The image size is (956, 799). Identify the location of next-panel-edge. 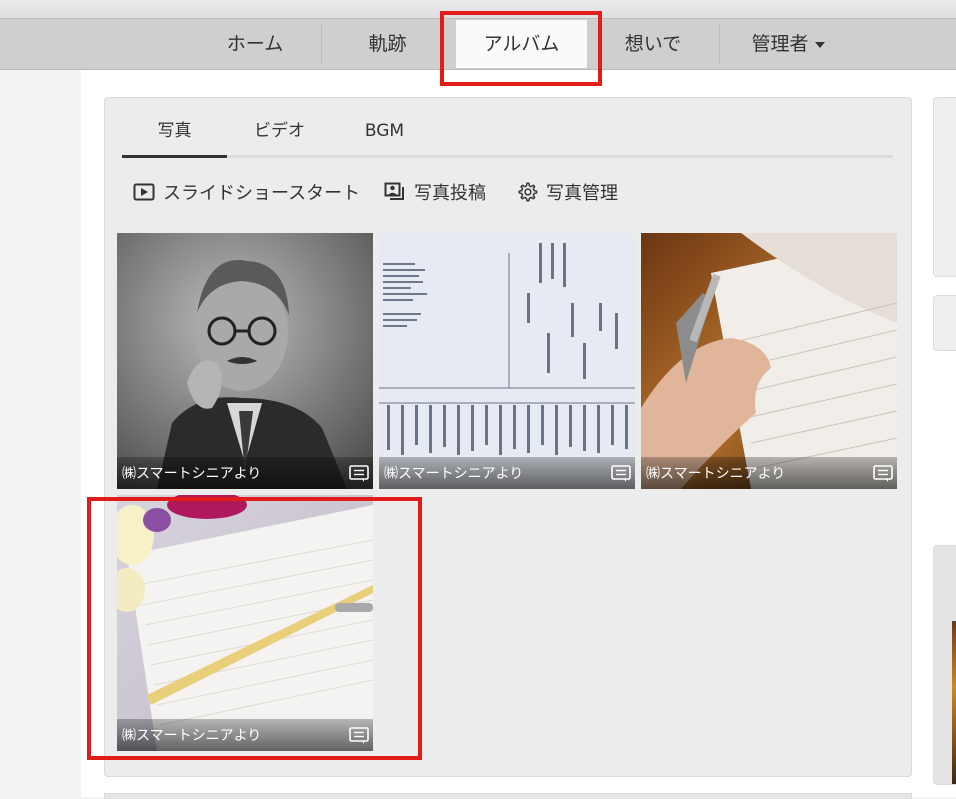
(508, 796).